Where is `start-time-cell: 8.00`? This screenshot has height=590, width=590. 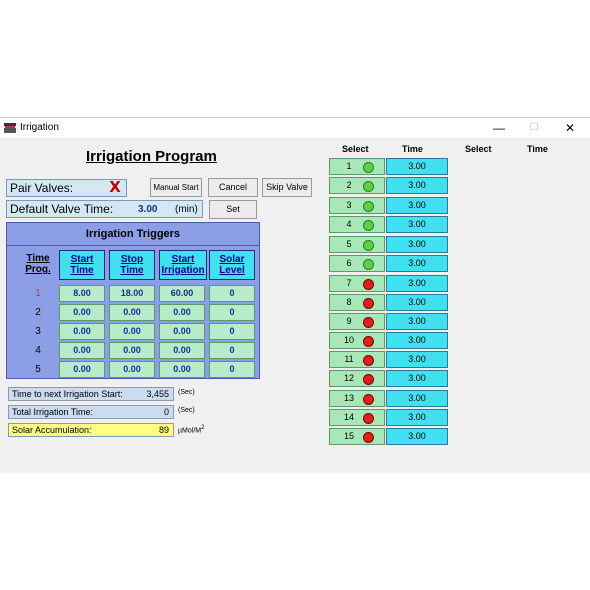 start-time-cell: 8.00 is located at coordinates (82, 293).